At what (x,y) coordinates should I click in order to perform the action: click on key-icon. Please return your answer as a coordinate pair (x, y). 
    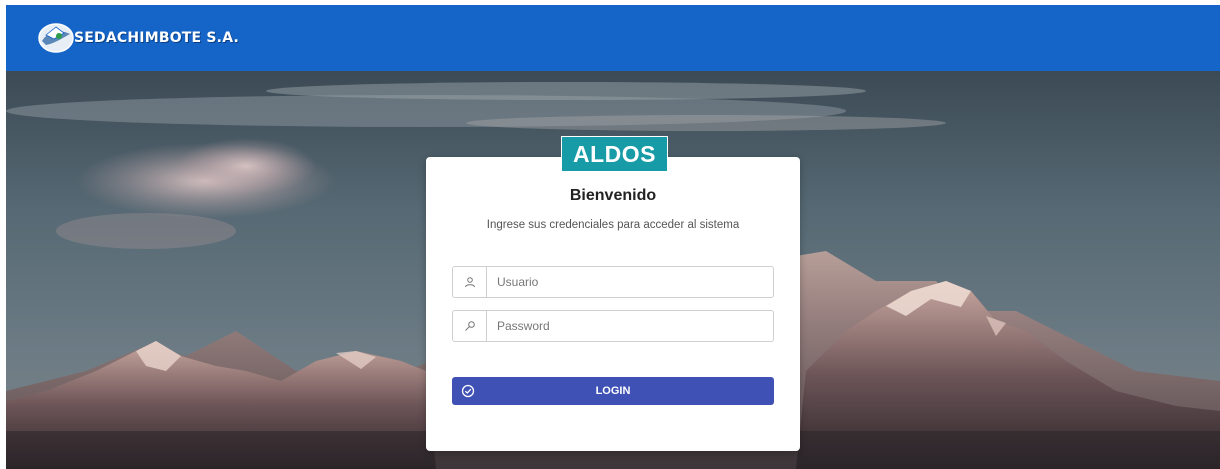
    Looking at the image, I should click on (470, 326).